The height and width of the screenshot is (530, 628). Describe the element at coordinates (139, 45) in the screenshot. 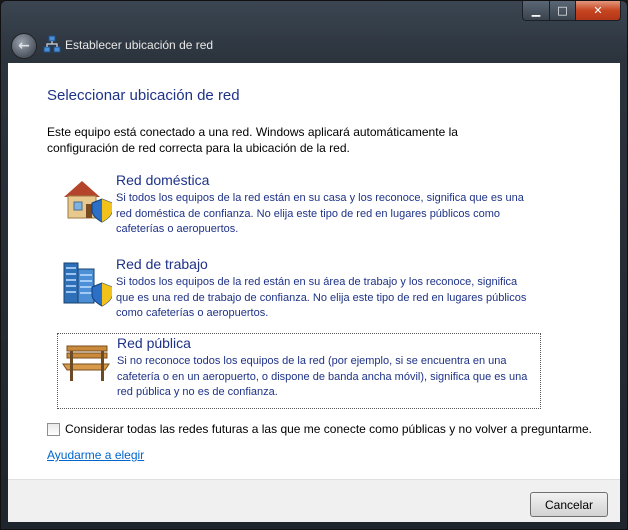

I see `window-title: Establecer ubicación de red` at that location.